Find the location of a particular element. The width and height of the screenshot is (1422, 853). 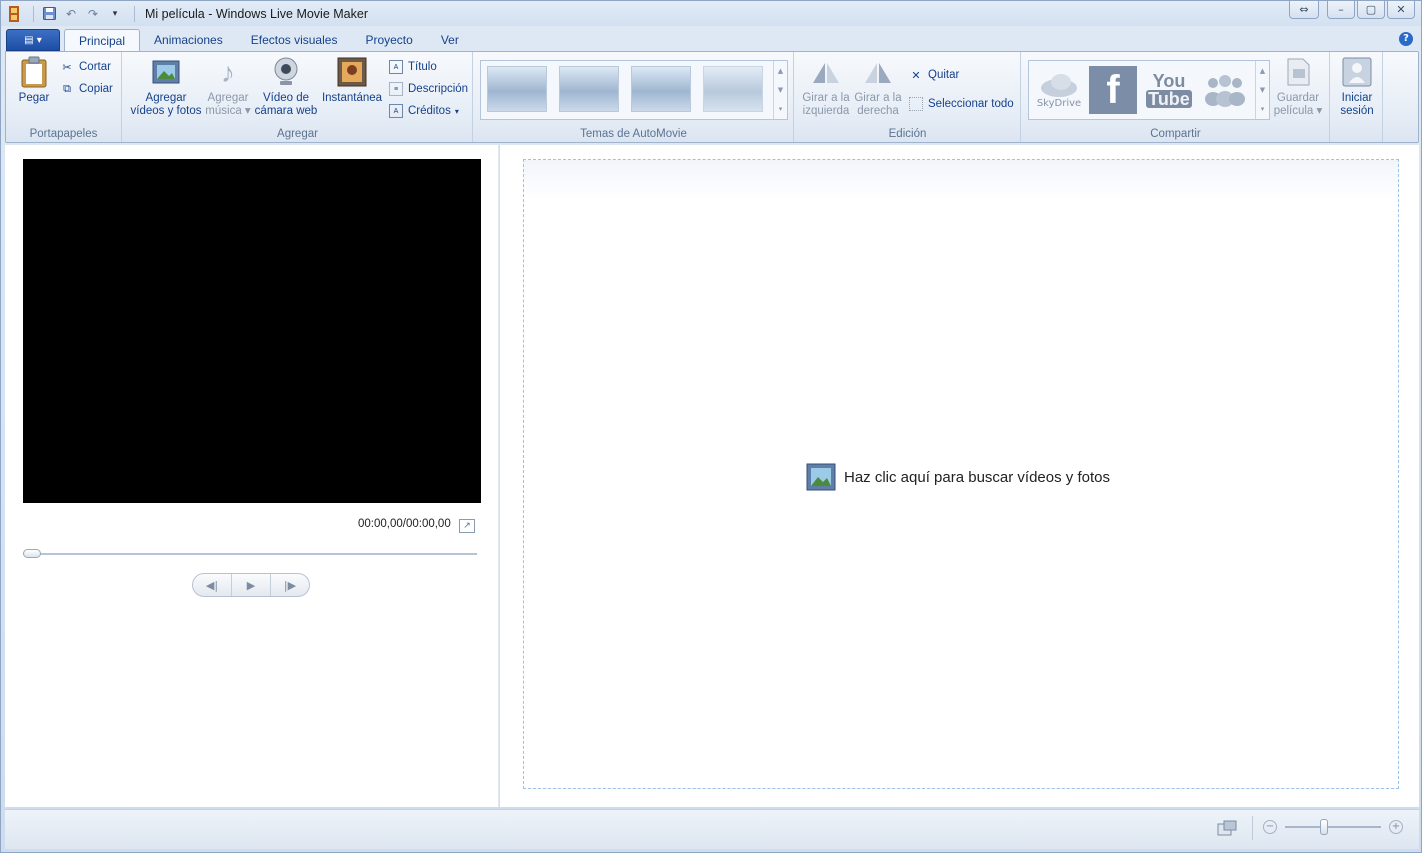

video-preview is located at coordinates (252, 331).